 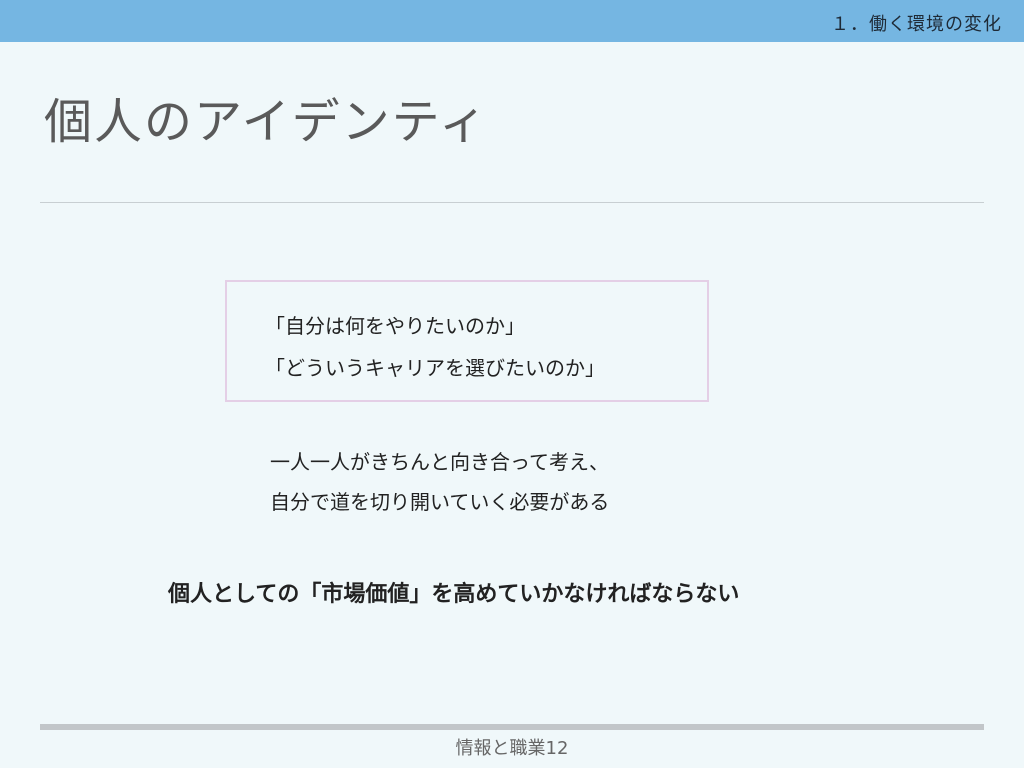 What do you see at coordinates (512, 21) in the screenshot?
I see `header-bar: １．働く環境の変化` at bounding box center [512, 21].